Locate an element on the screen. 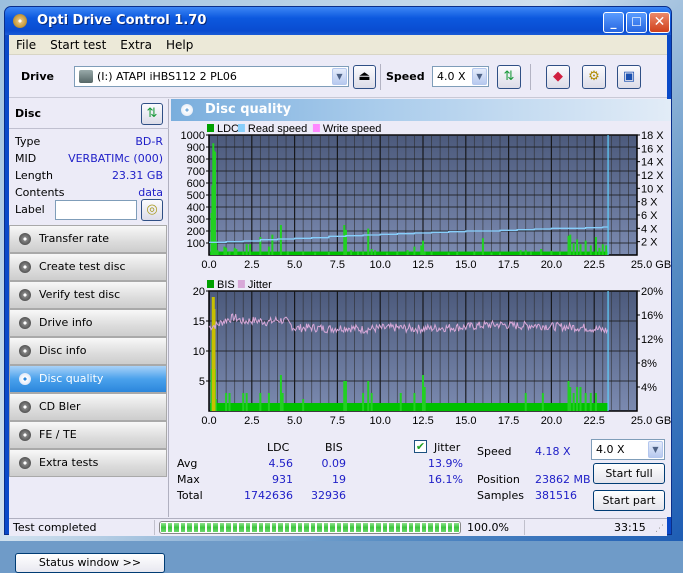 This screenshot has height=573, width=683. refresh-button: ⇅ is located at coordinates (509, 77).